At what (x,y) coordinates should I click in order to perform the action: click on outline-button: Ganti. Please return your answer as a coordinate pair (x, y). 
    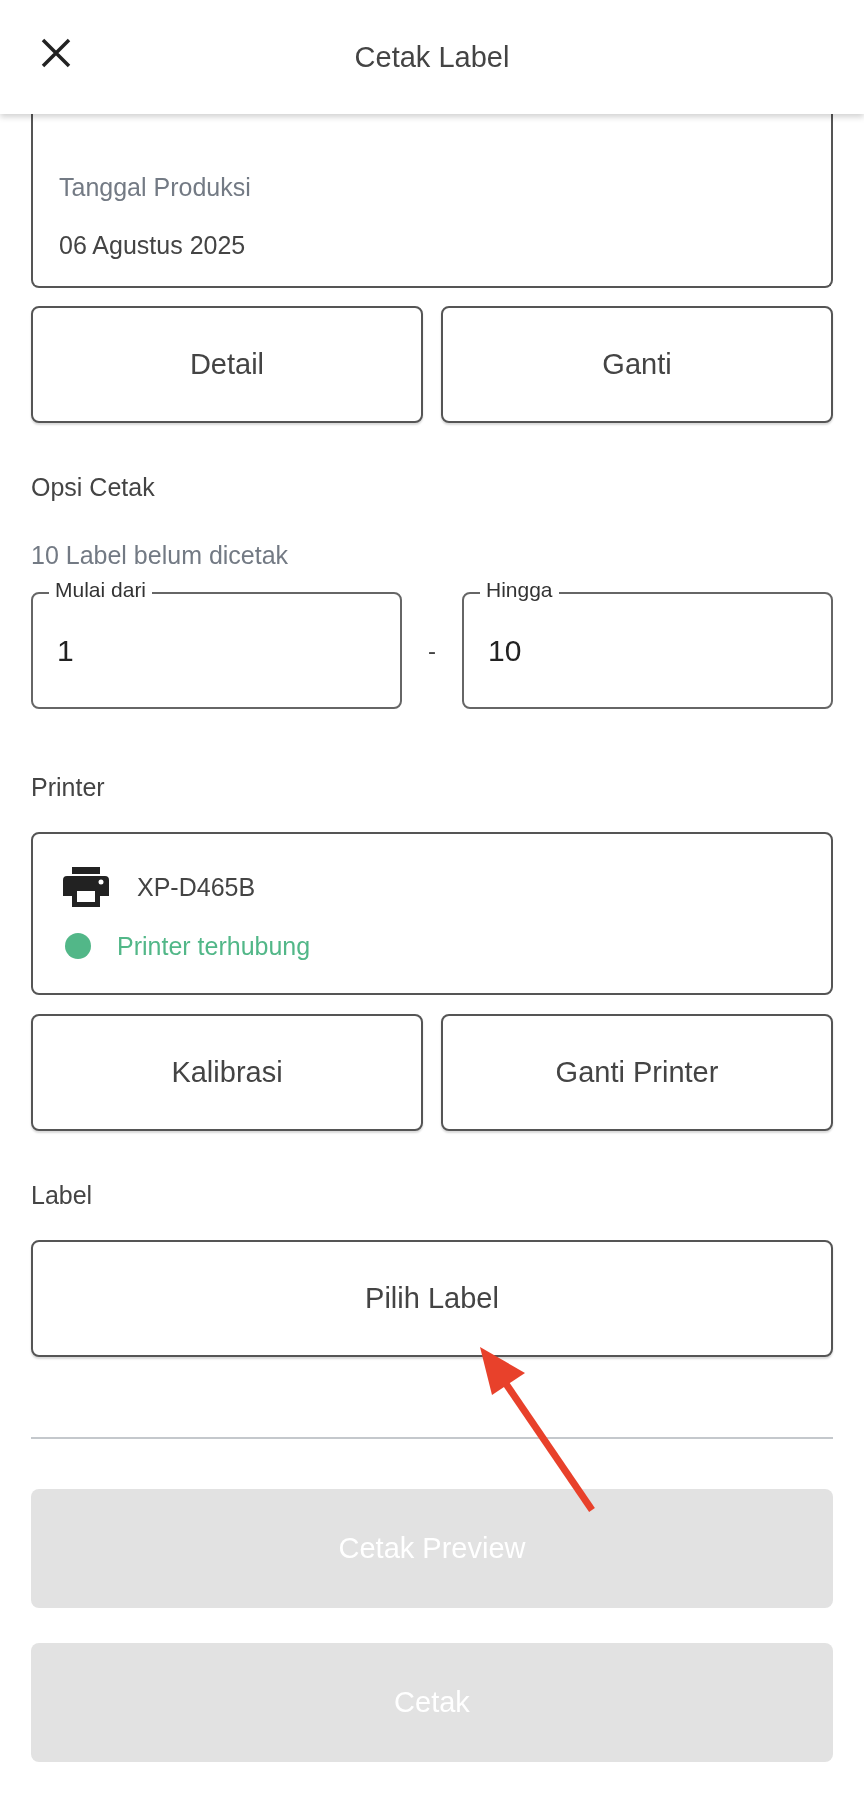
    Looking at the image, I should click on (637, 364).